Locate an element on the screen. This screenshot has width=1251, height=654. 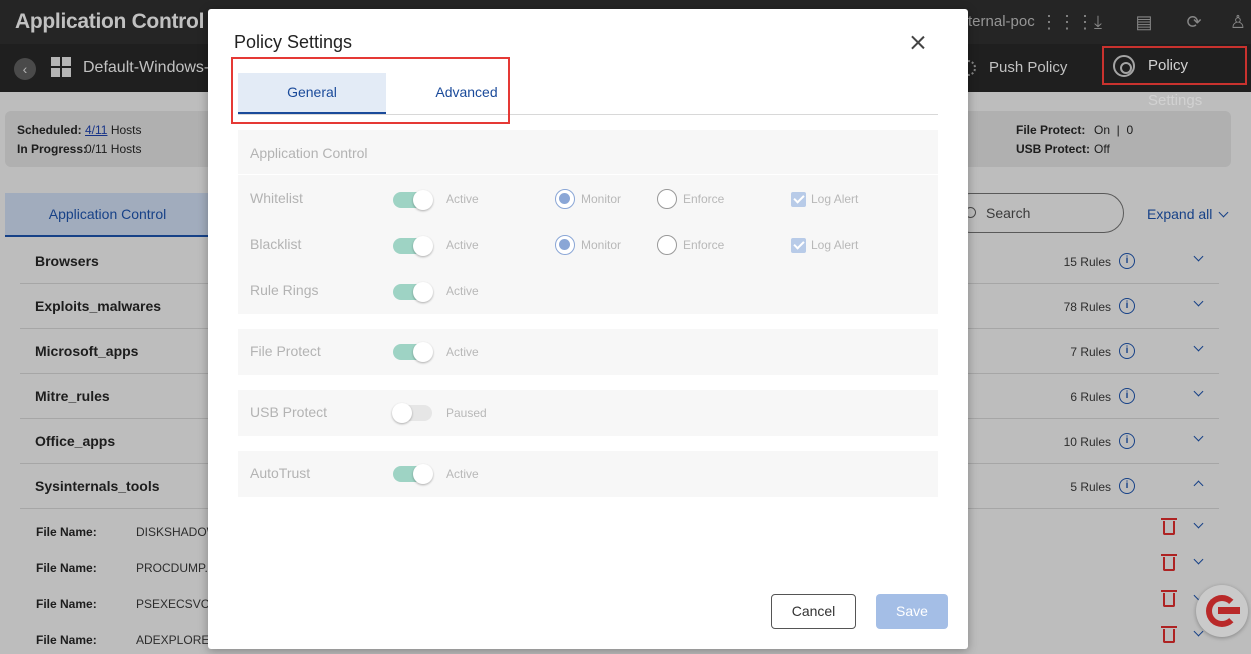
blacklist-enforce-radio is located at coordinates (667, 245).